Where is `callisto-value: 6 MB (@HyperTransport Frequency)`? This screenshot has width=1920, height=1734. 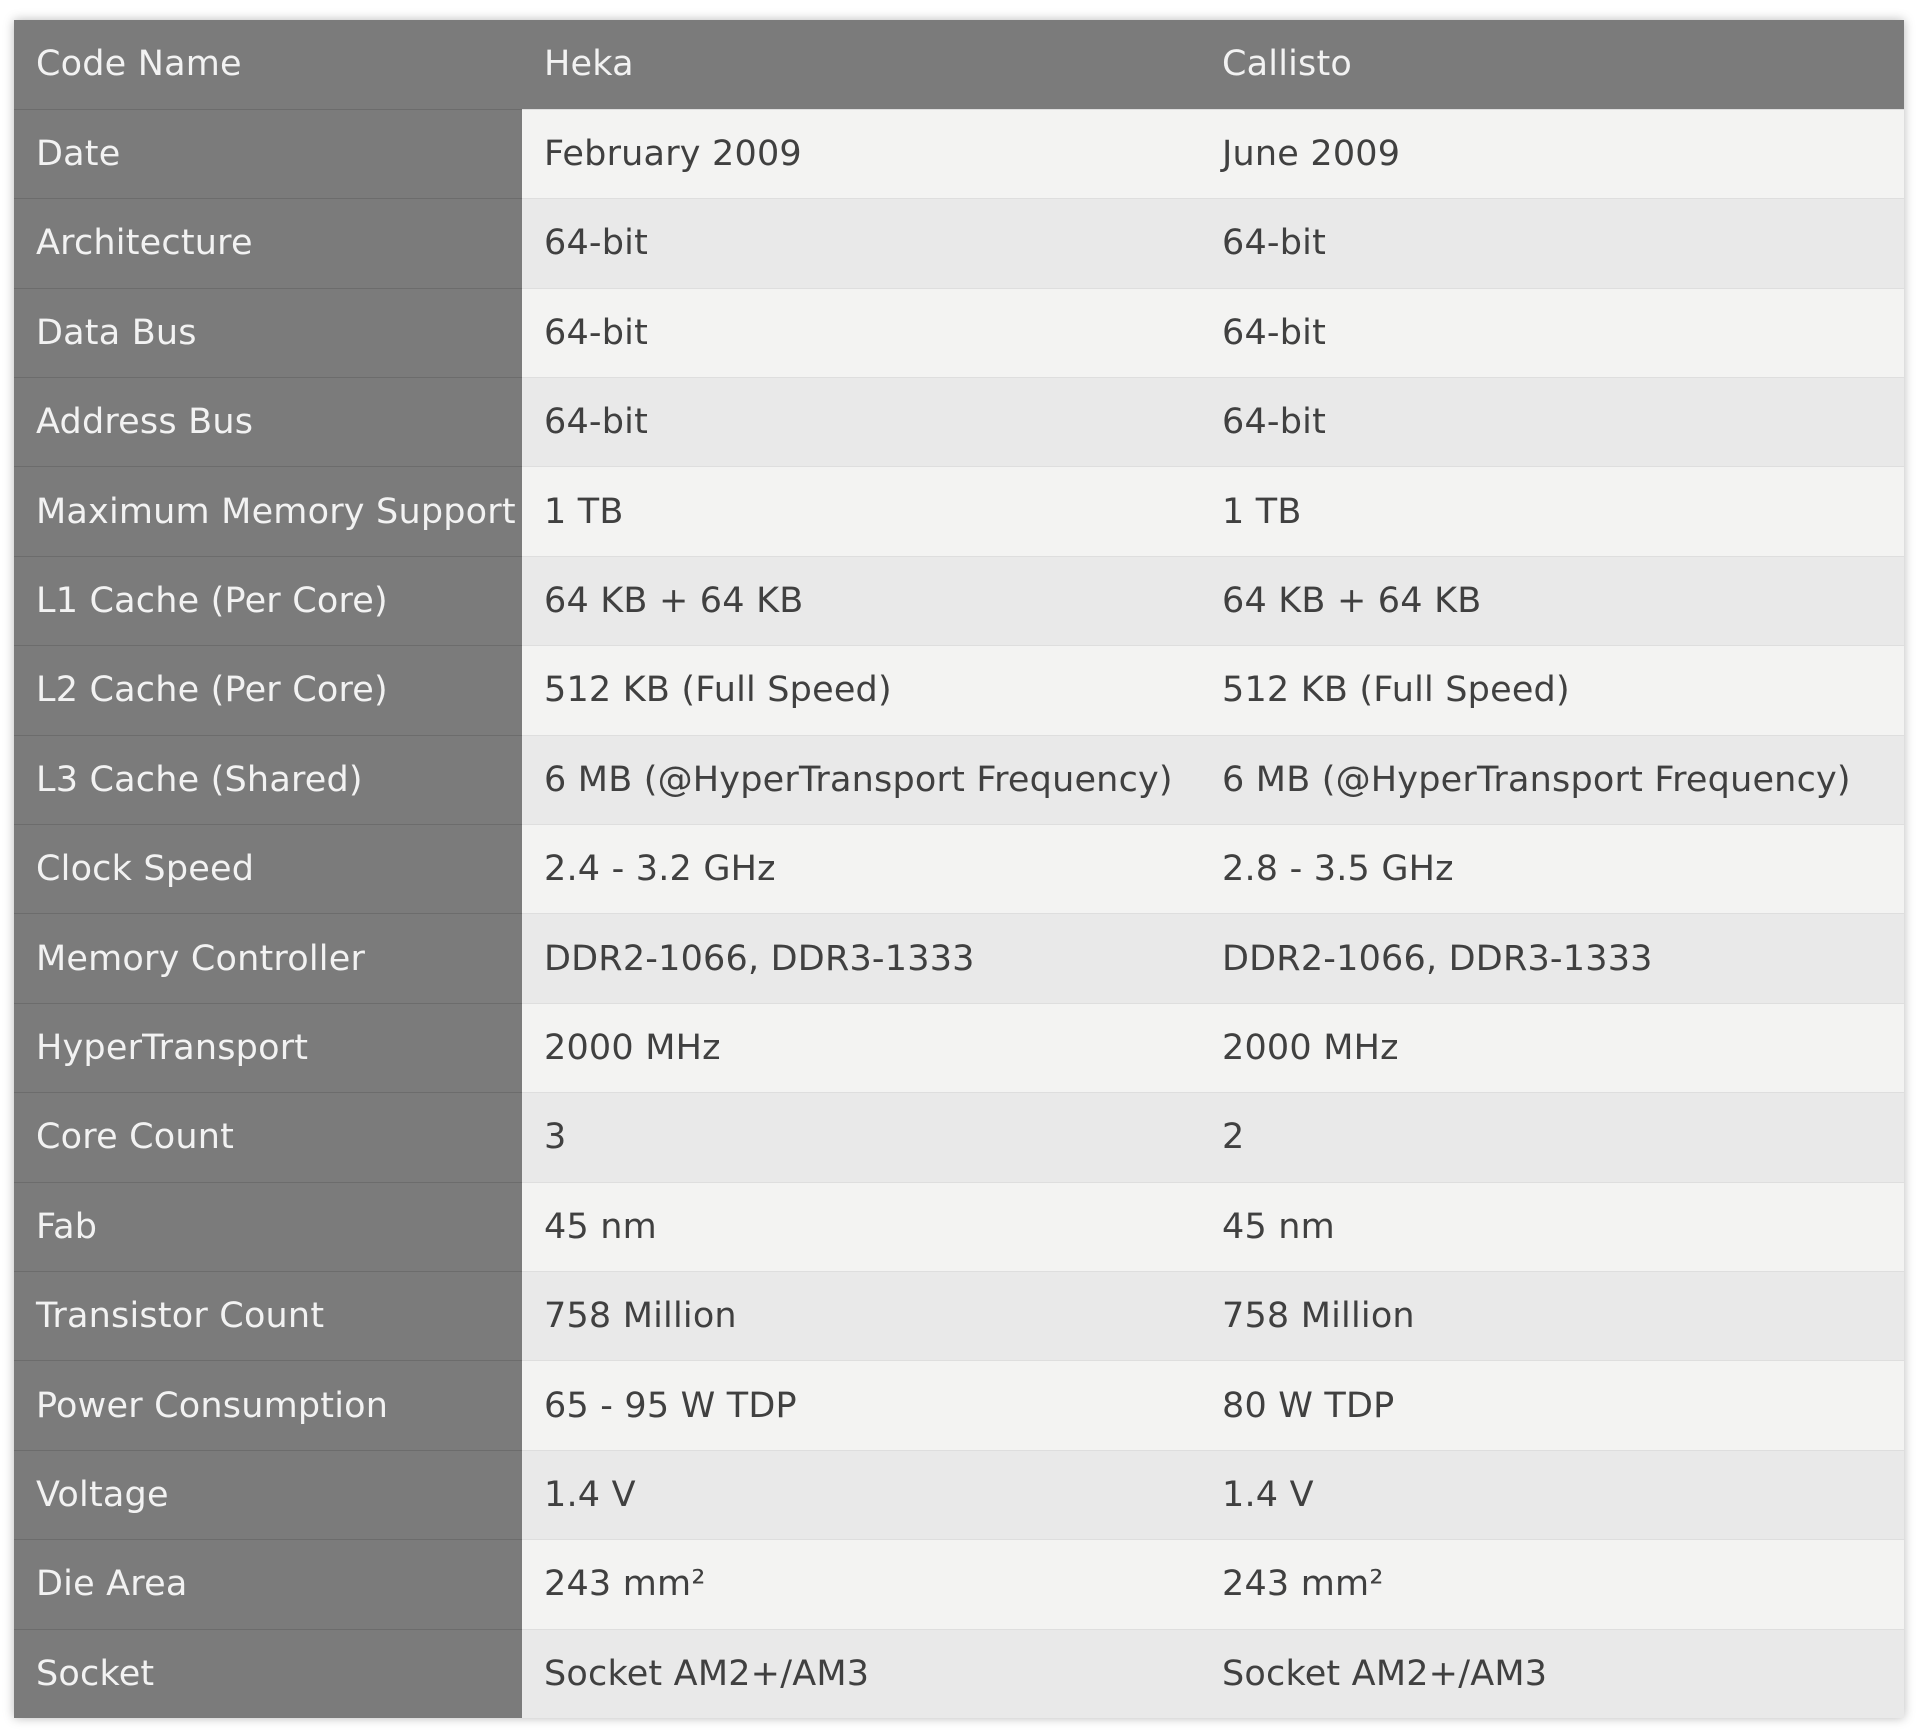 callisto-value: 6 MB (@HyperTransport Frequency) is located at coordinates (1552, 779).